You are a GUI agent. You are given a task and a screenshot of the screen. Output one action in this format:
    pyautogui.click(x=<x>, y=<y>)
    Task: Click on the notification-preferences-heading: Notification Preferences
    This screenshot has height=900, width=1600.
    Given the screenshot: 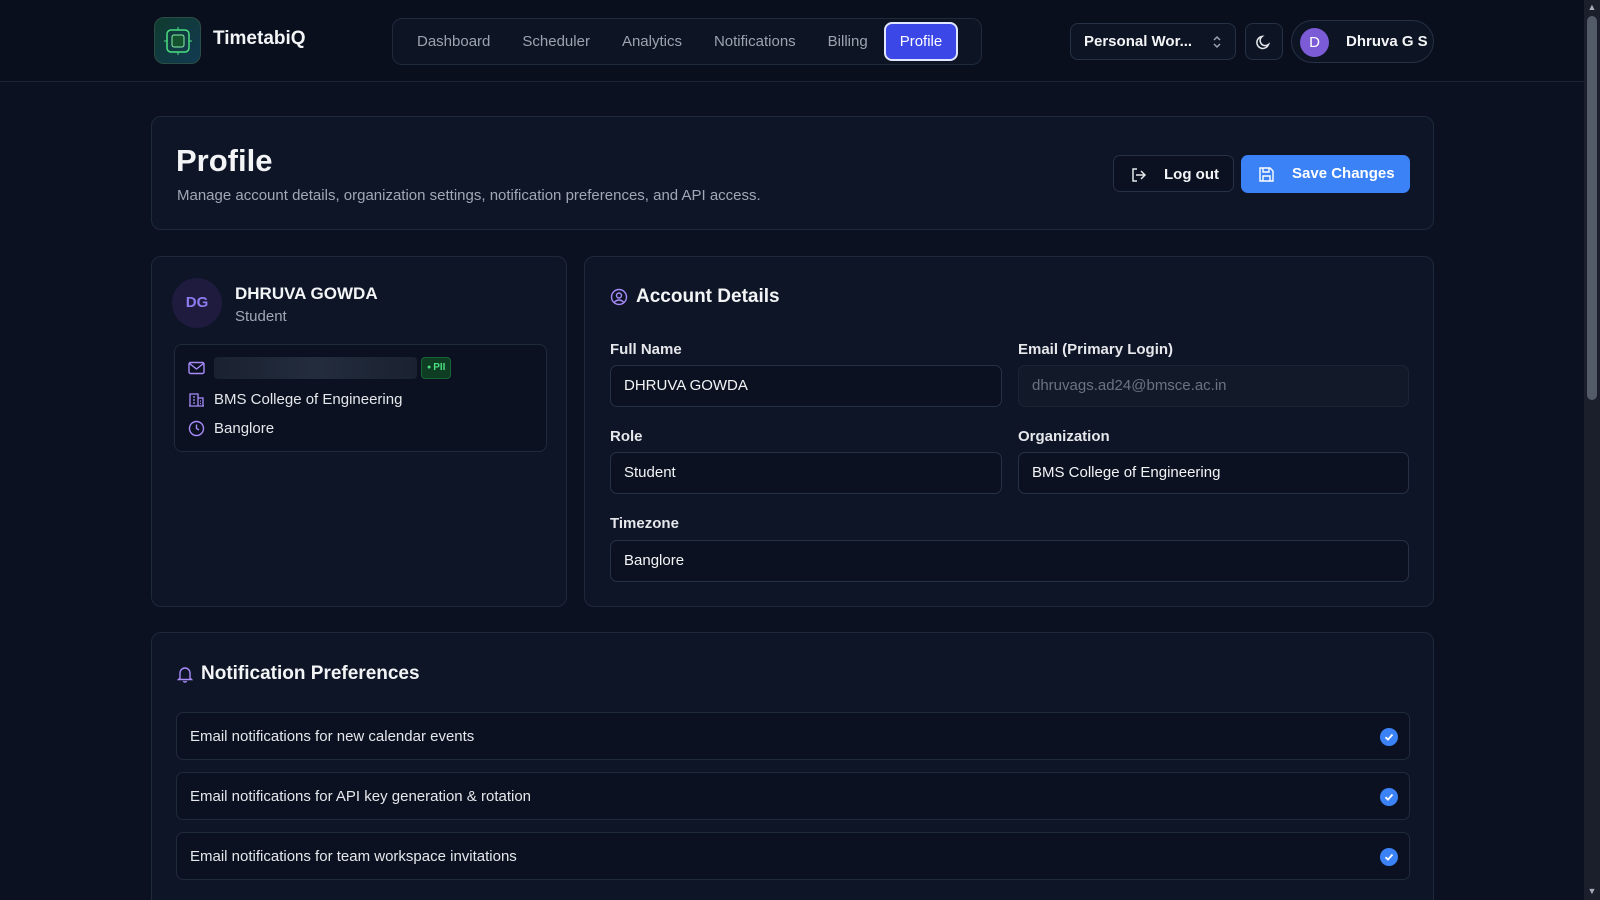 What is the action you would take?
    pyautogui.click(x=310, y=673)
    